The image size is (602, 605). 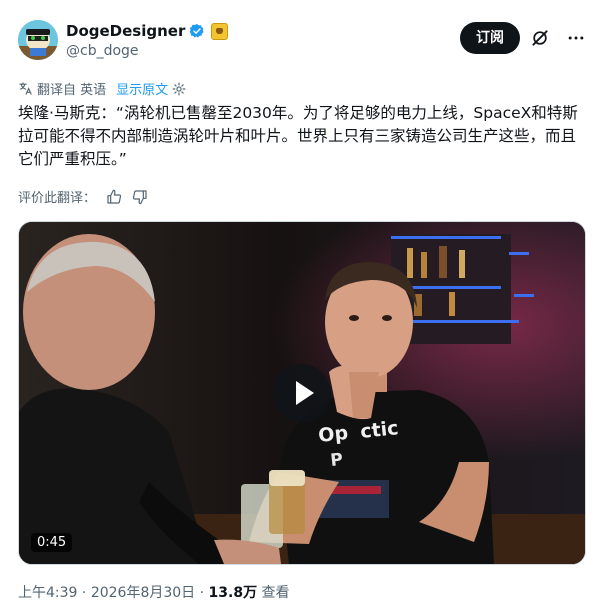 I want to click on svg-text: Op, so click(x=333, y=434).